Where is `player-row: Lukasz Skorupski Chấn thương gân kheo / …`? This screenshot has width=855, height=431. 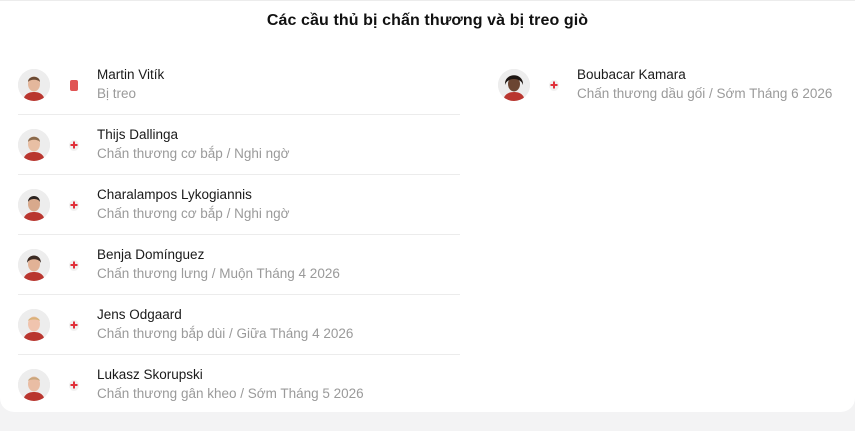
player-row: Lukasz Skorupski Chấn thương gân kheo / … is located at coordinates (239, 385).